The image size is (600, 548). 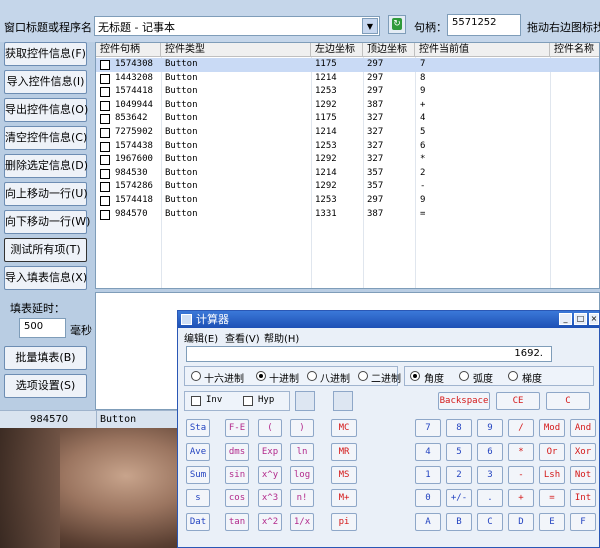 I want to click on pad-key-4-4: E, so click(x=552, y=522).